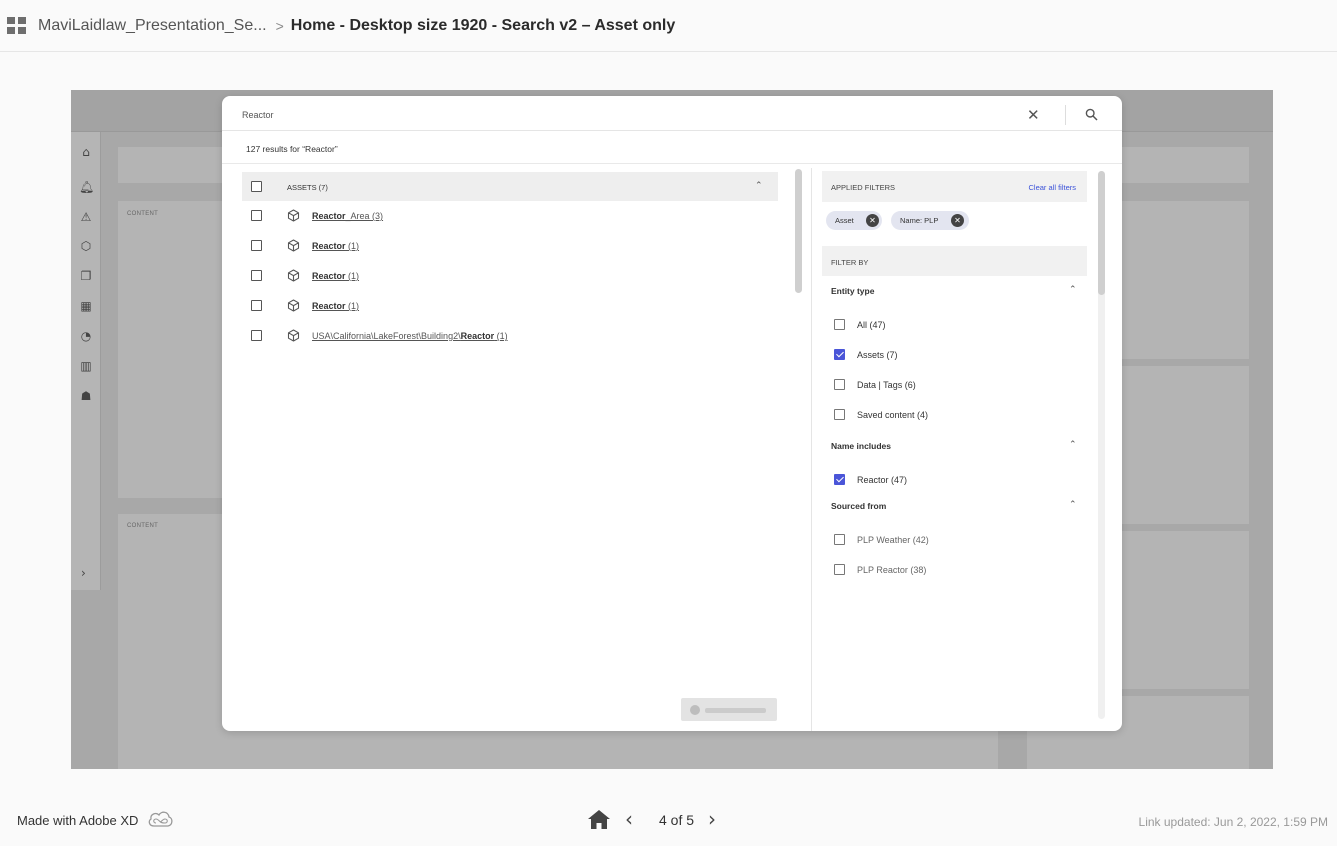 The width and height of the screenshot is (1337, 846). Describe the element at coordinates (677, 820) in the screenshot. I see `page-indicator: 4 of 5` at that location.